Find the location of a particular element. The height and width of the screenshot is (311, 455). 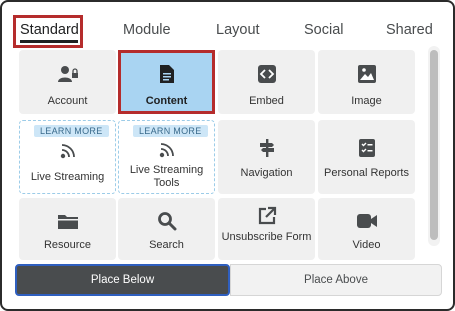

tile-personal-reports: Personal Reports is located at coordinates (366, 157).